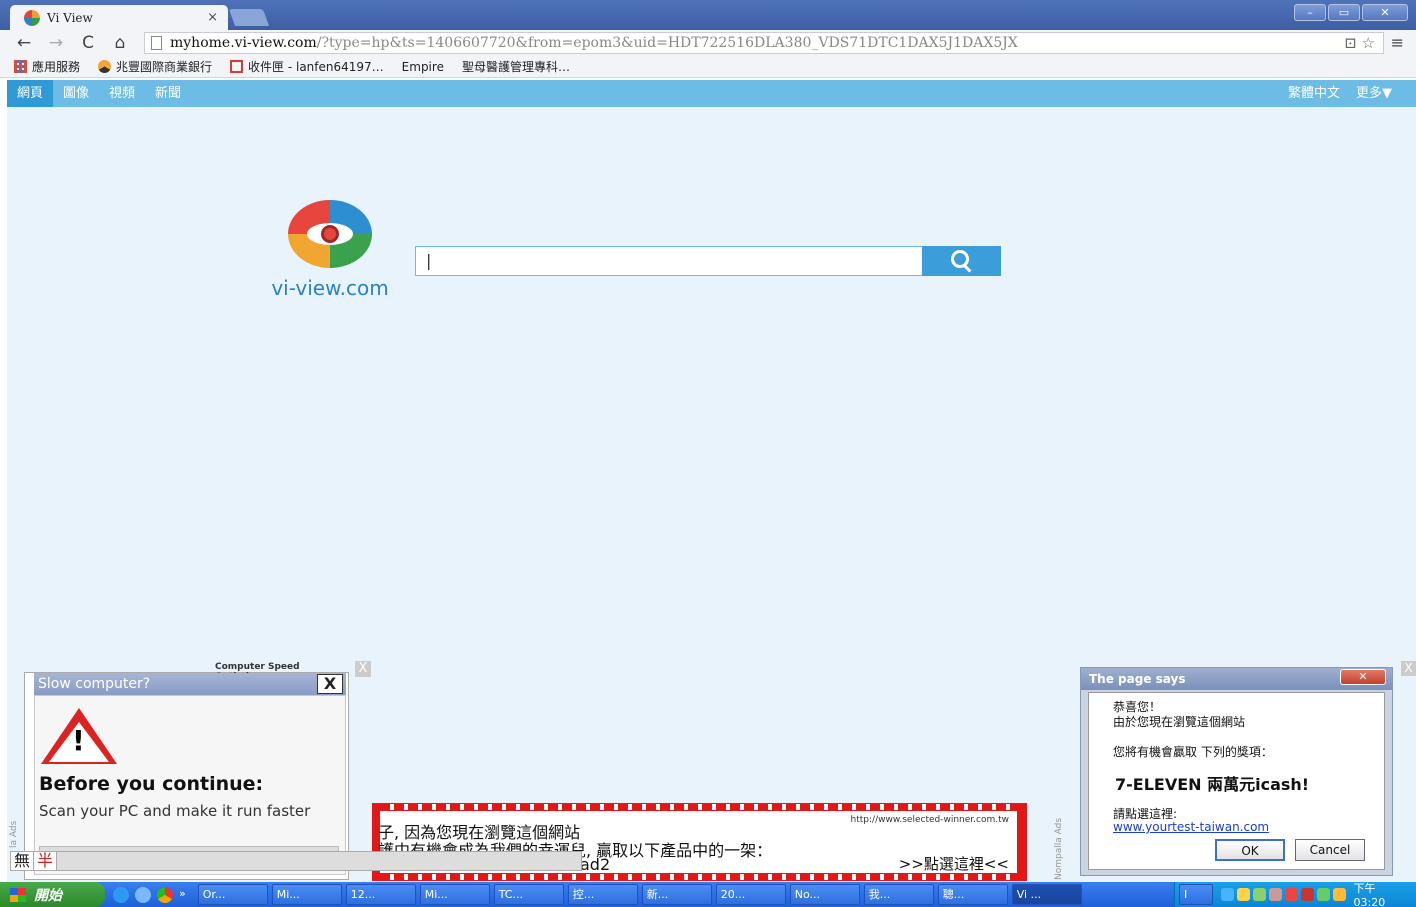  What do you see at coordinates (1307, 894) in the screenshot?
I see `alert-icon` at bounding box center [1307, 894].